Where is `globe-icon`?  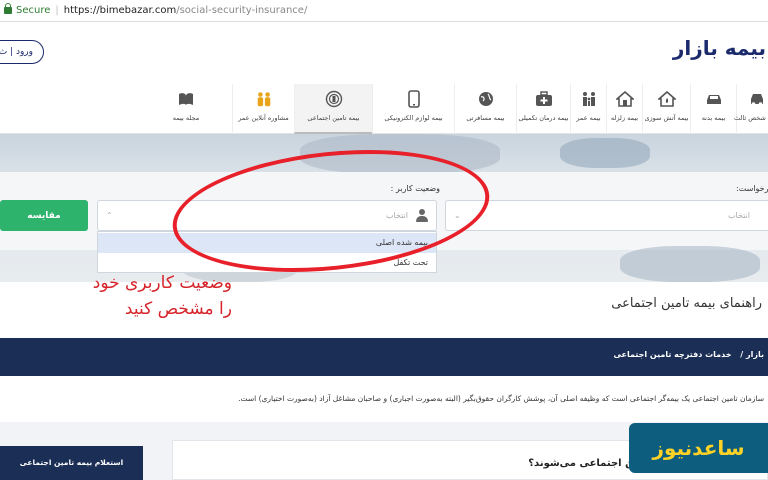
globe-icon is located at coordinates (486, 99).